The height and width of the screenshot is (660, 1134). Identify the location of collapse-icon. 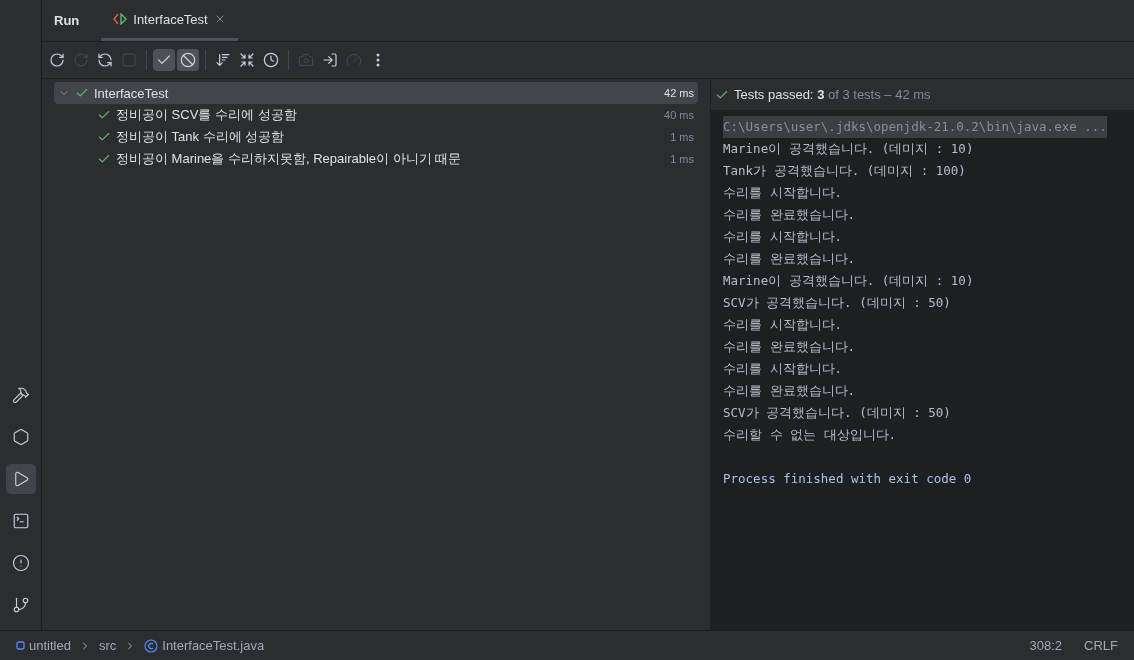
(247, 60).